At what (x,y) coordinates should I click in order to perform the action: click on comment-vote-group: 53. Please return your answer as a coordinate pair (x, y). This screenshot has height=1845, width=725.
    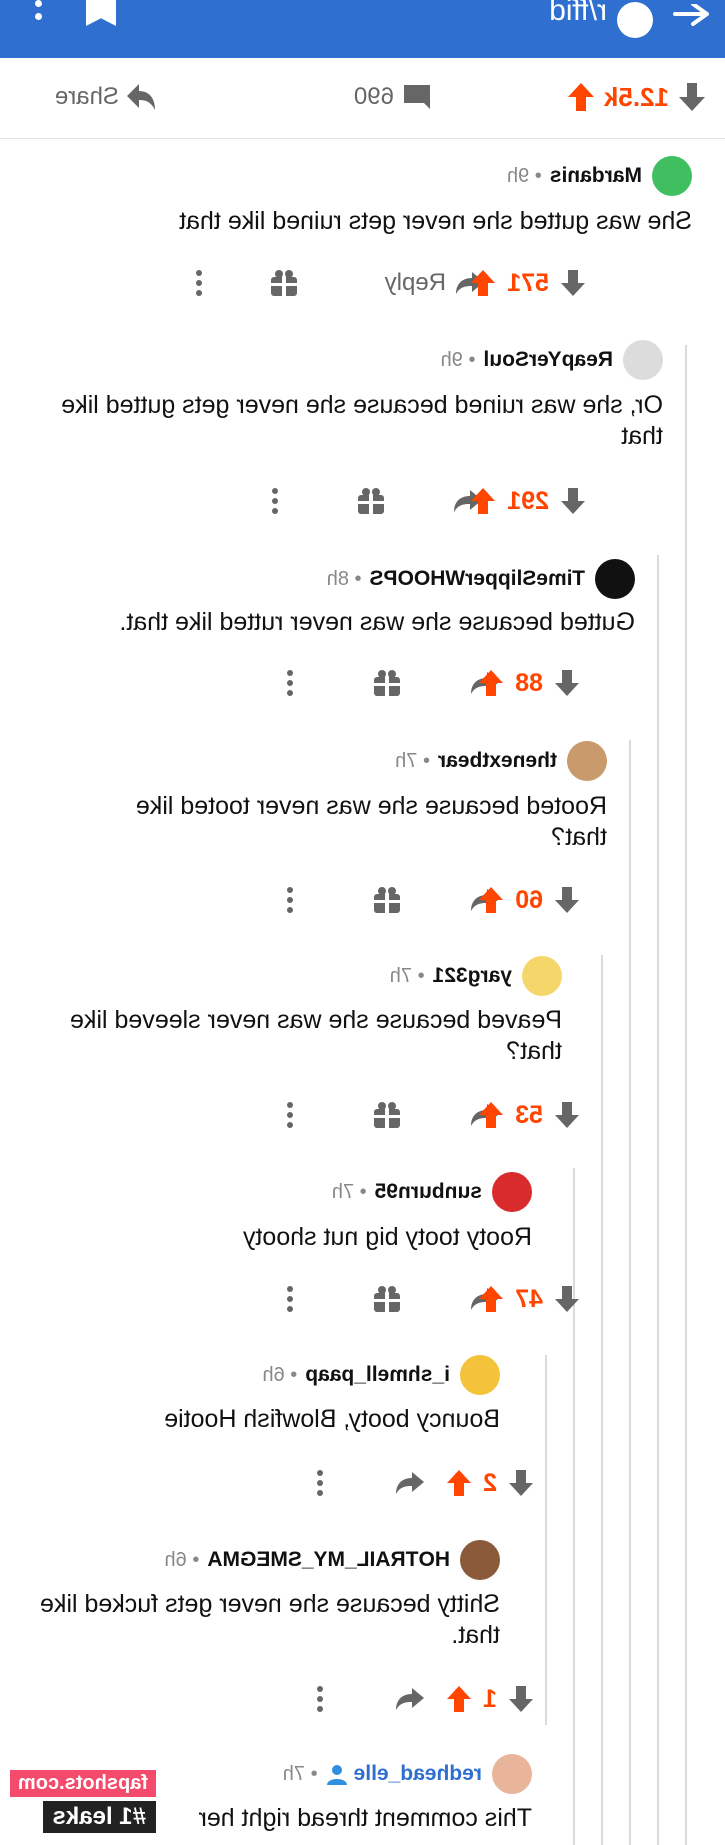
    Looking at the image, I should click on (529, 1115).